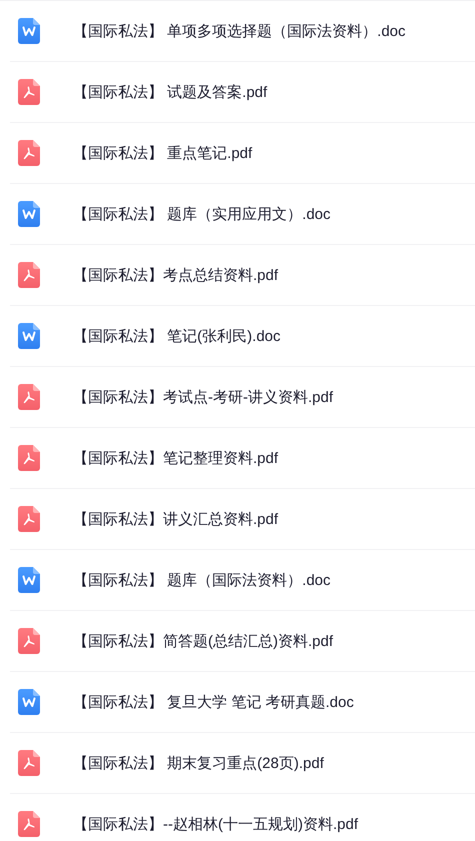  I want to click on file-name: 【国际私法】 题库（国际法资料）.doc, so click(202, 580).